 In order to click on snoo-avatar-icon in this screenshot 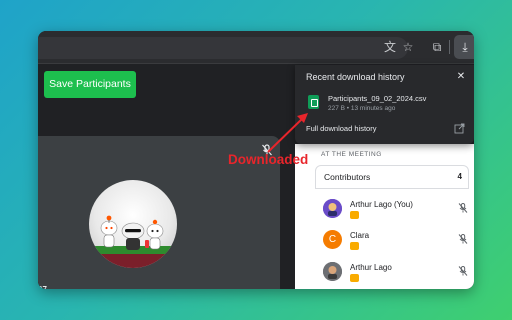, I will do `click(133, 241)`.